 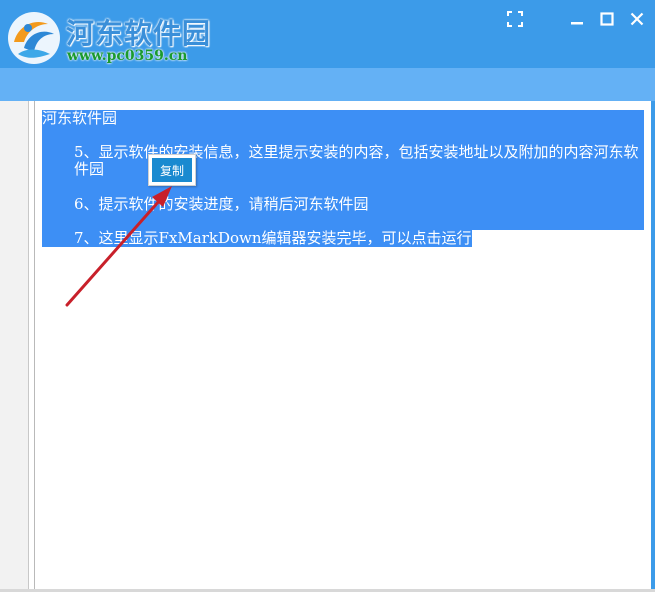 I want to click on log-line-5: 5、显示软件的安装信息，这里提示安装的内容，包括安装地址以及附加的内容河东软件园, so click(x=343, y=170).